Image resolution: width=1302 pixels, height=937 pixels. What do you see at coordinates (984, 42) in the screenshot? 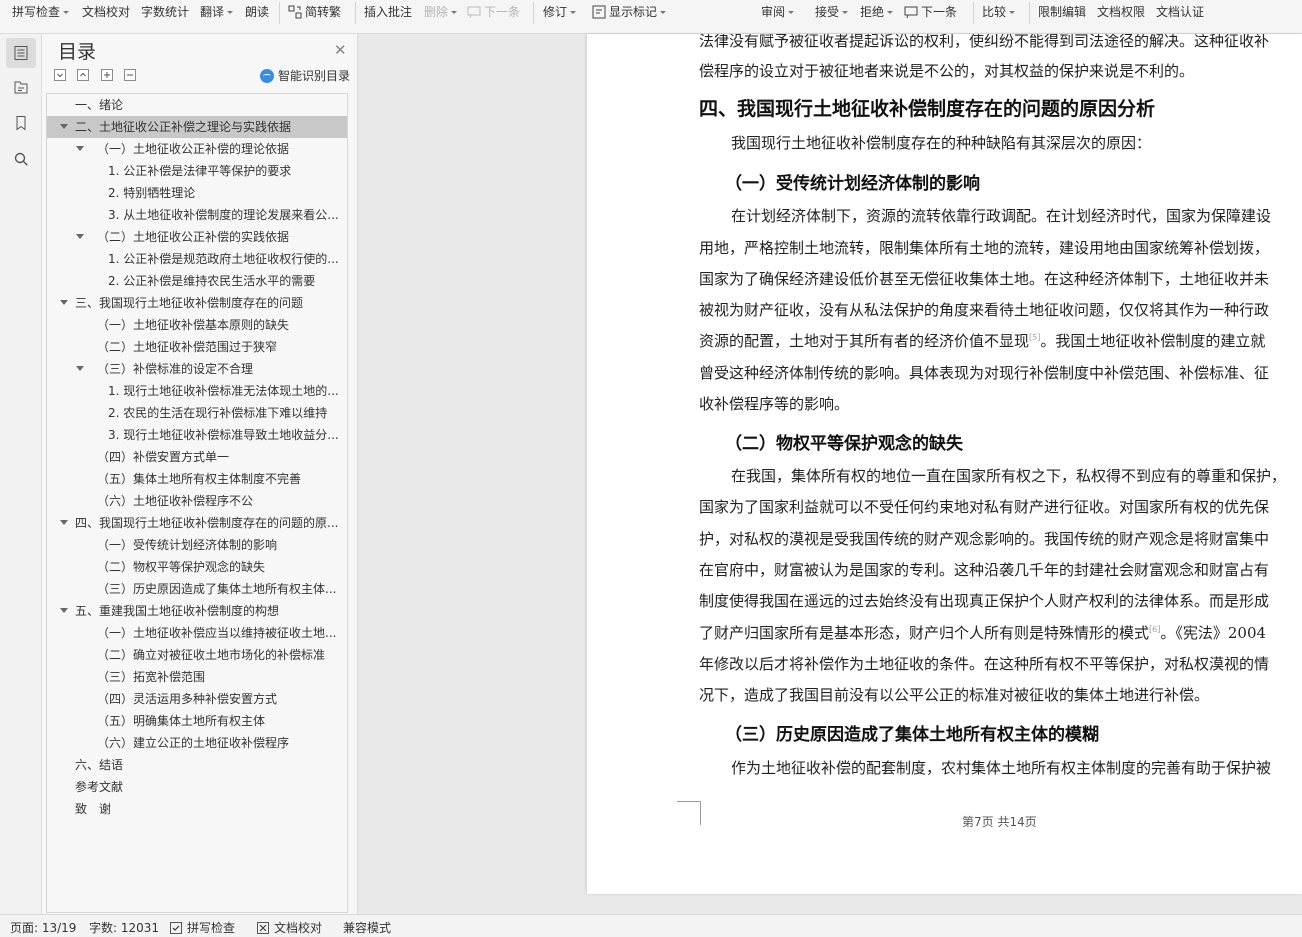
I see `doc-paragraph-line: 法律没有赋予被征收者提起诉讼的权利，使纠纷不能得到司法途径的解决。这种征收补` at bounding box center [984, 42].